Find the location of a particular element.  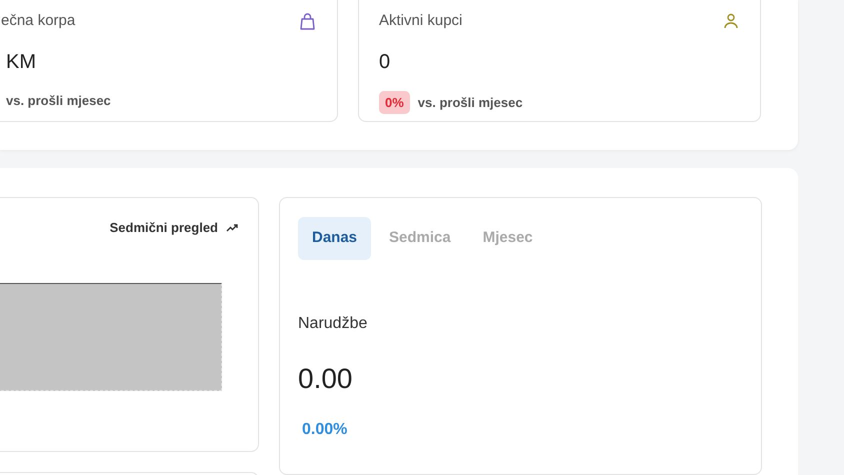

person-icon is located at coordinates (731, 21).